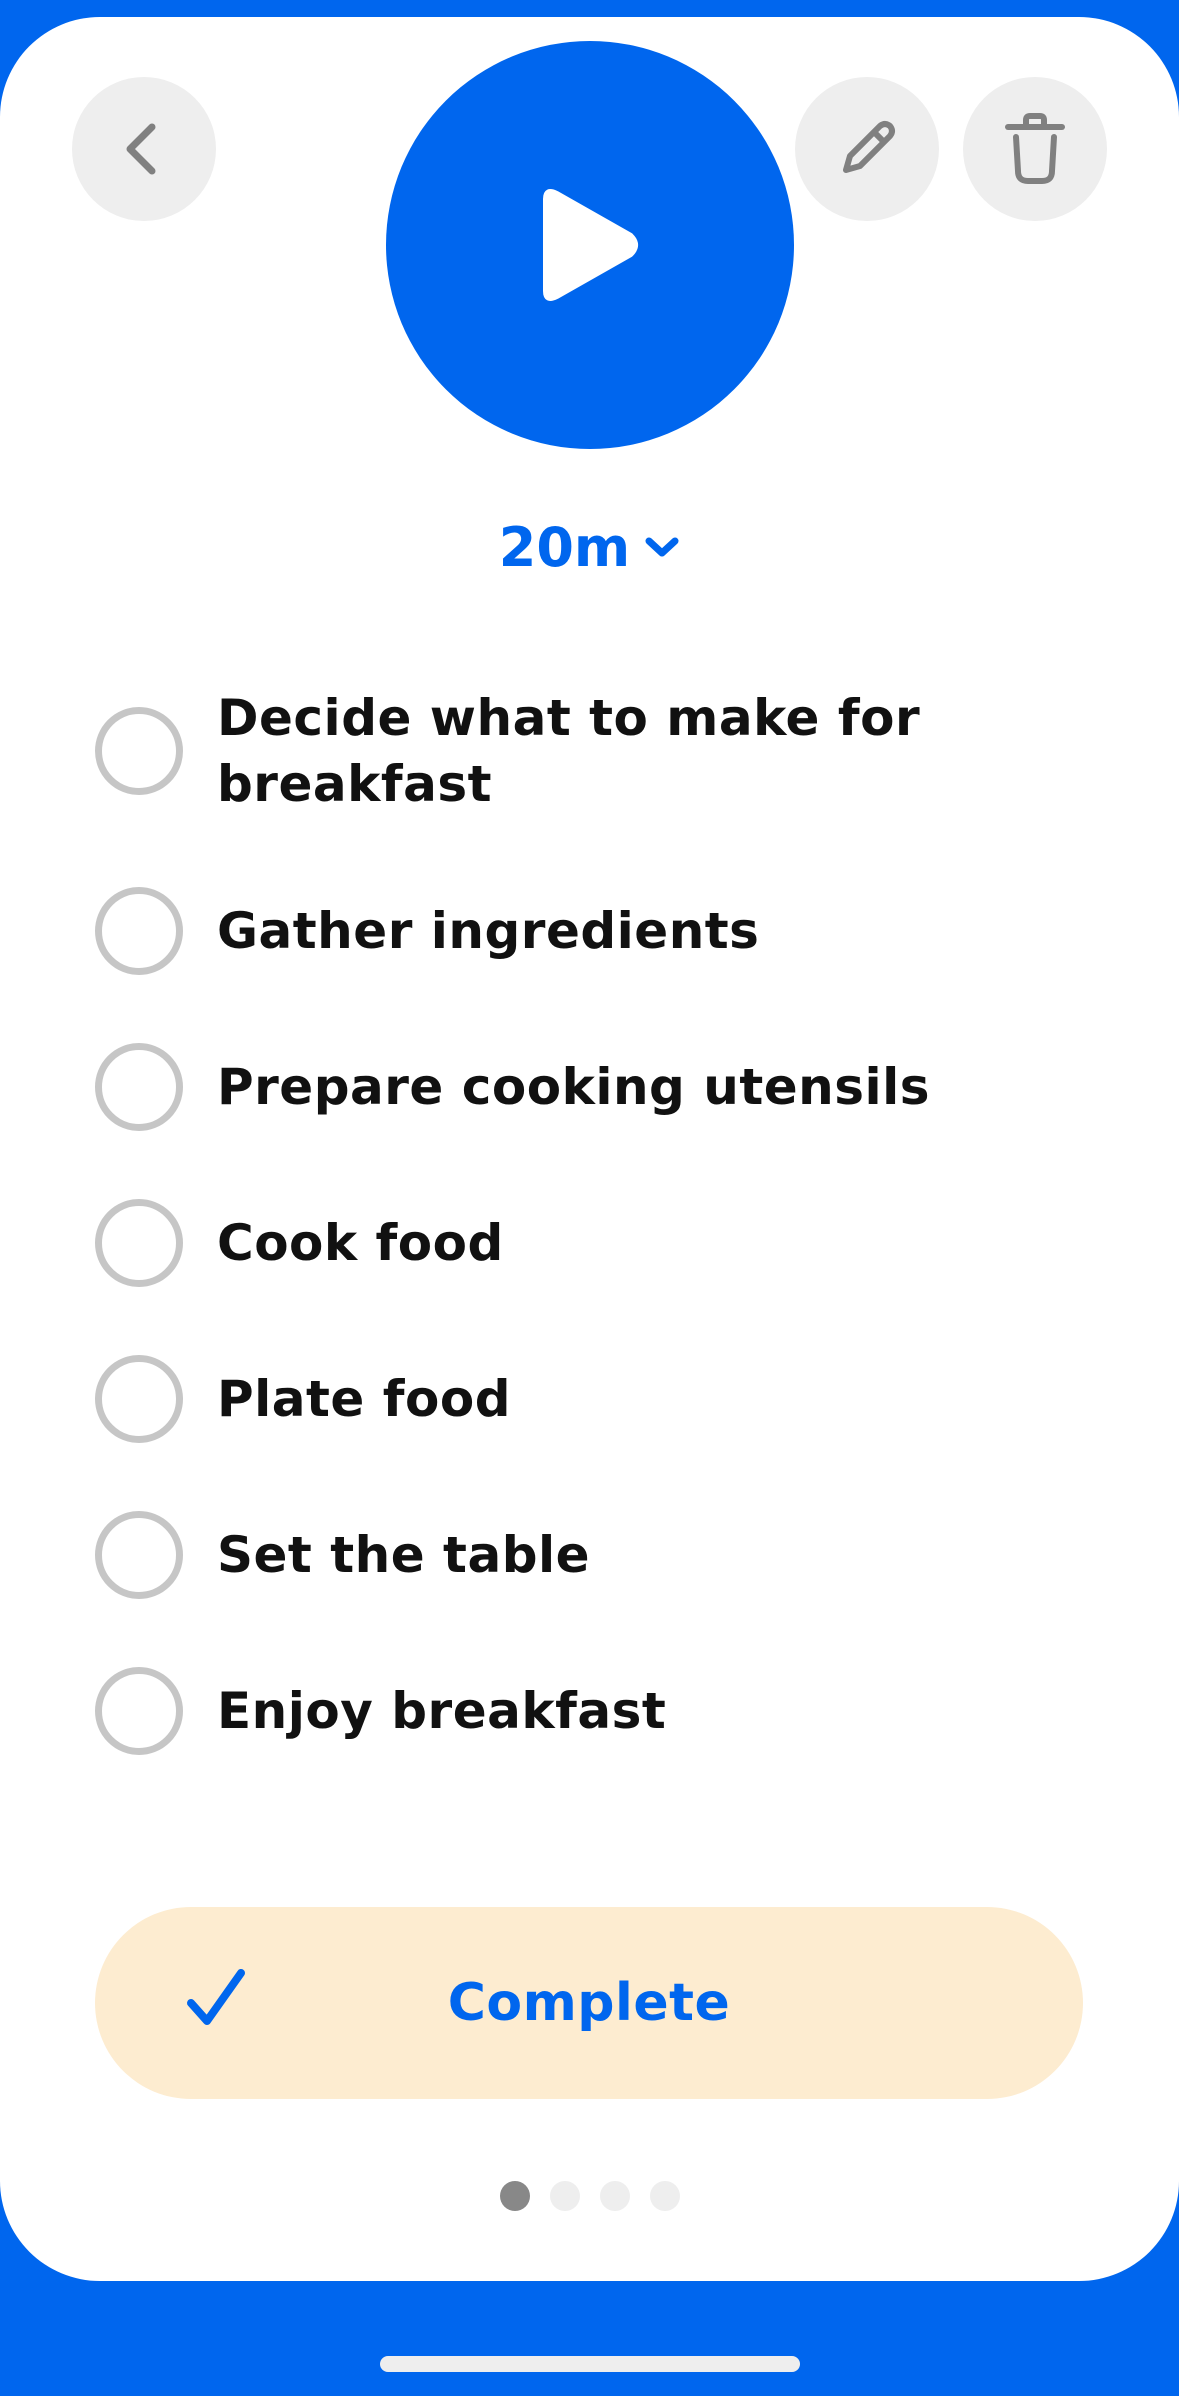  Describe the element at coordinates (589, 2196) in the screenshot. I see `page-indicator` at that location.